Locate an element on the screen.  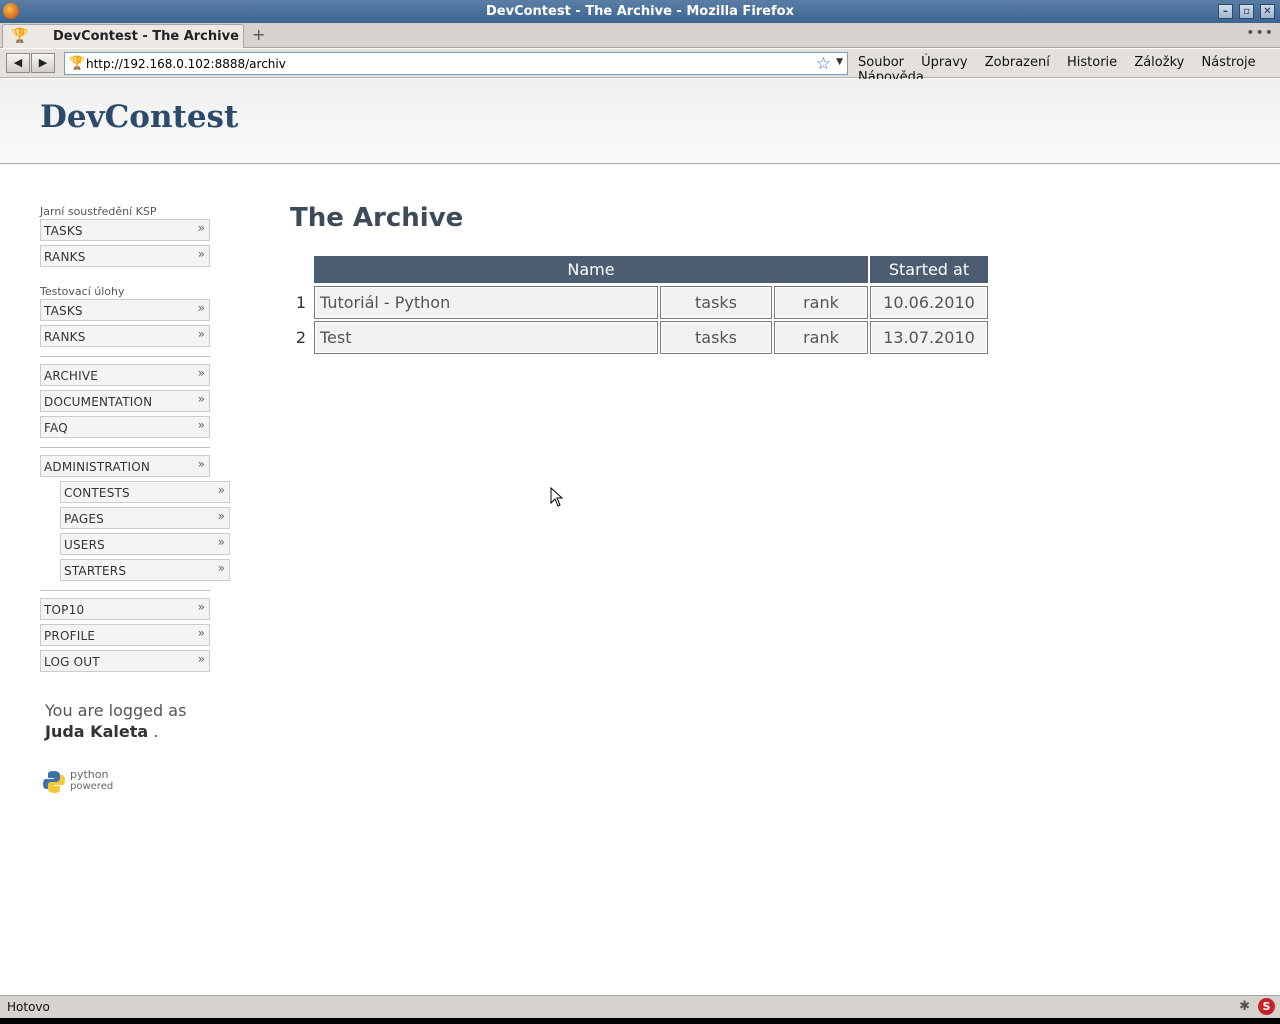
mouse-cursor-icon is located at coordinates (557, 497).